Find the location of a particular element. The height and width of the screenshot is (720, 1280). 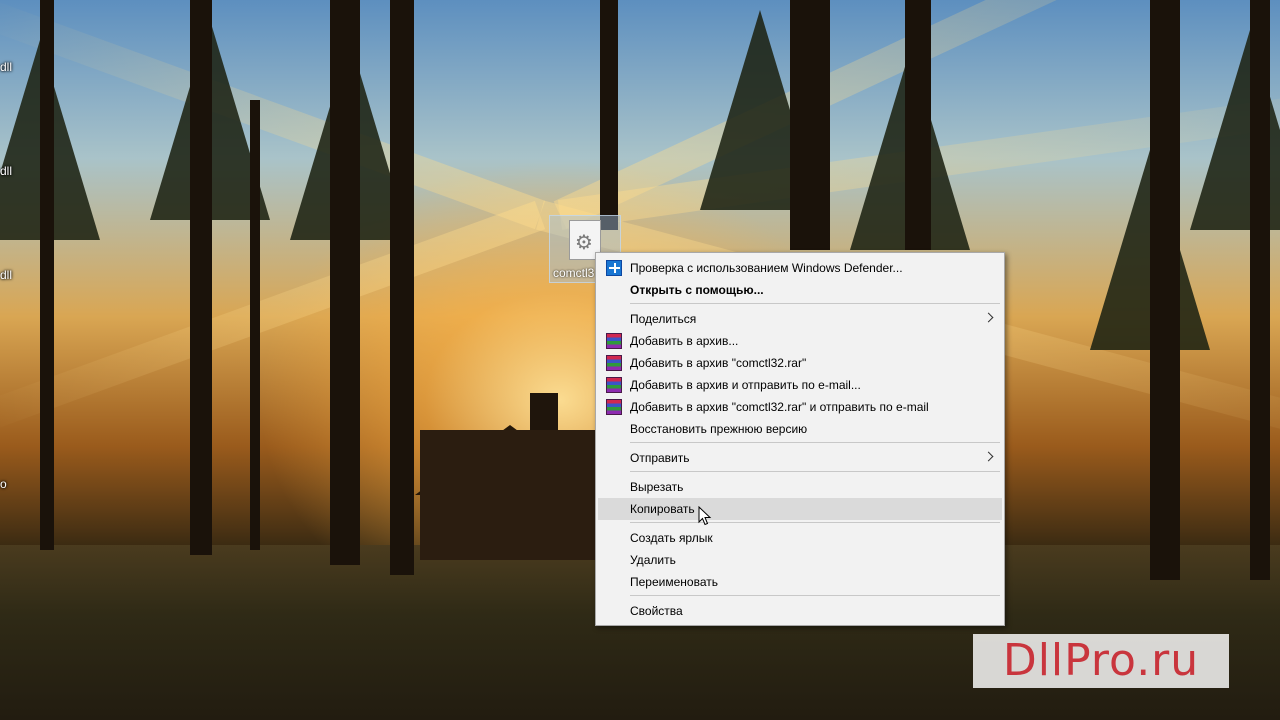

menu-item-label: Создать ярлык is located at coordinates (671, 538).